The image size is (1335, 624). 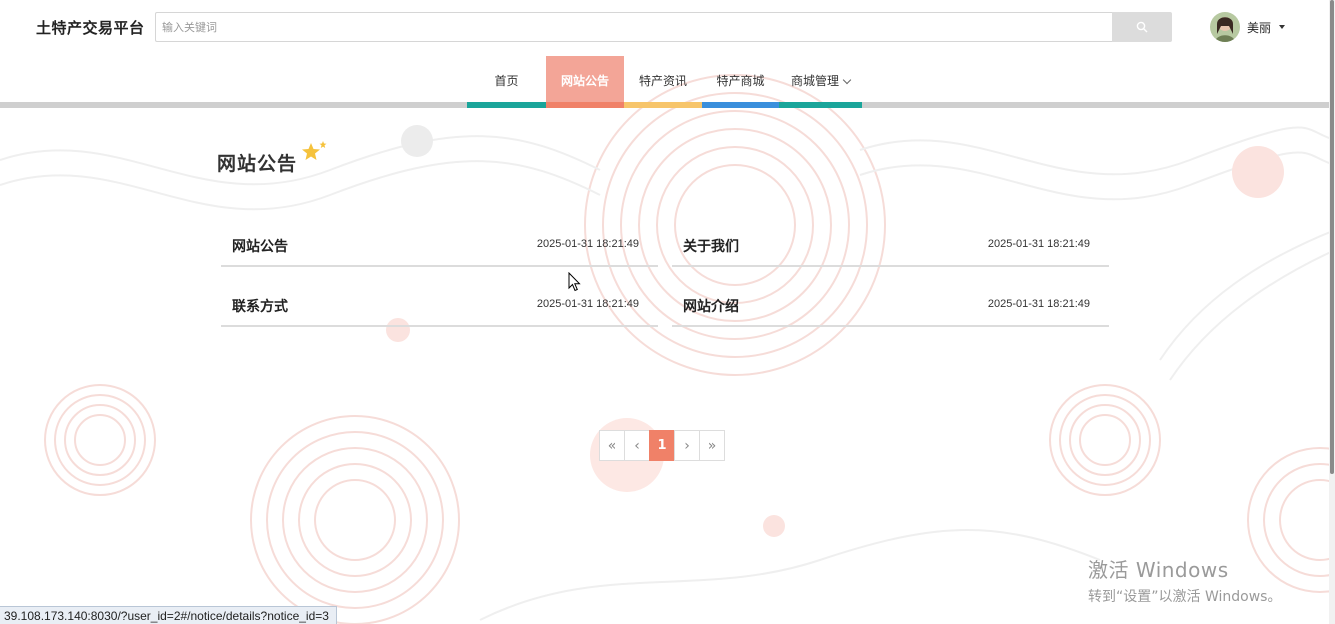 I want to click on avatar, so click(x=1225, y=27).